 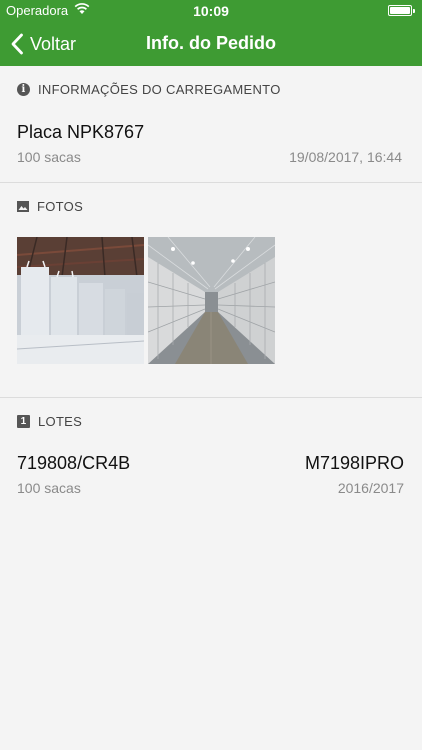 What do you see at coordinates (354, 463) in the screenshot?
I see `lot-variety: M7198IPRO` at bounding box center [354, 463].